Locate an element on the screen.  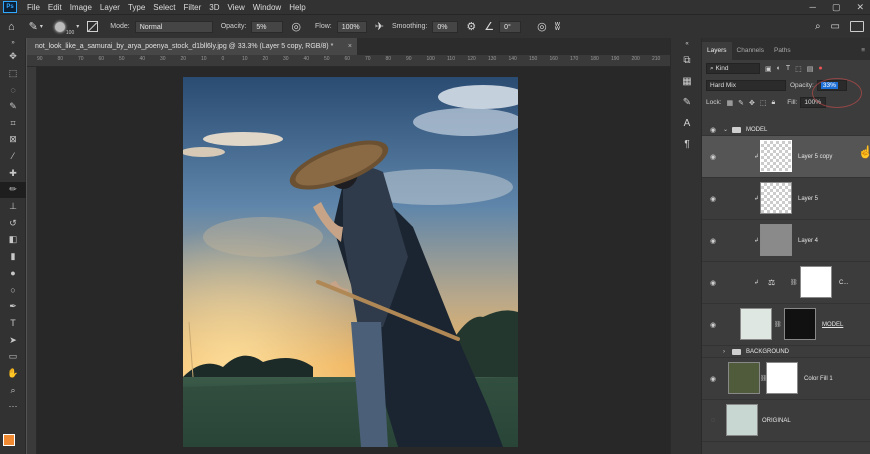
menu-edit: Edit is located at coordinates (55, 7).